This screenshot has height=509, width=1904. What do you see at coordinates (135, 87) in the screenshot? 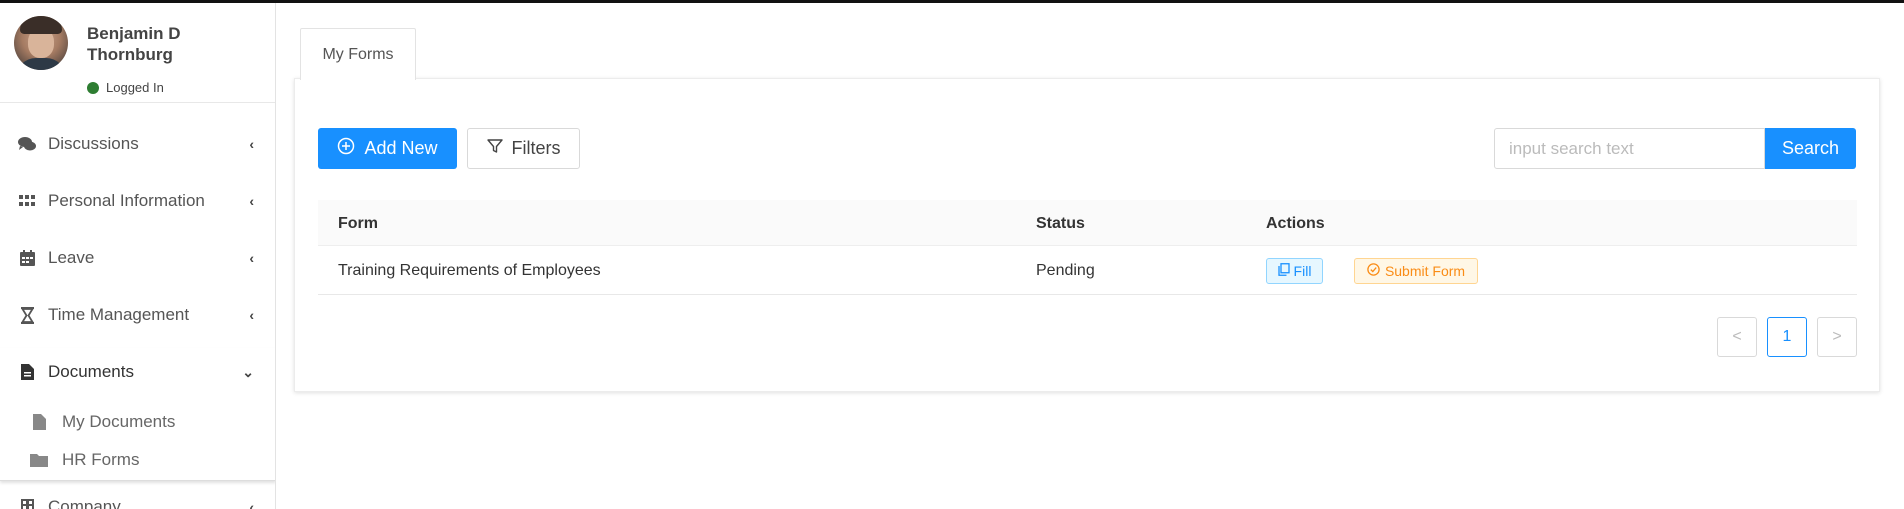
I see `status-label: Logged In` at bounding box center [135, 87].